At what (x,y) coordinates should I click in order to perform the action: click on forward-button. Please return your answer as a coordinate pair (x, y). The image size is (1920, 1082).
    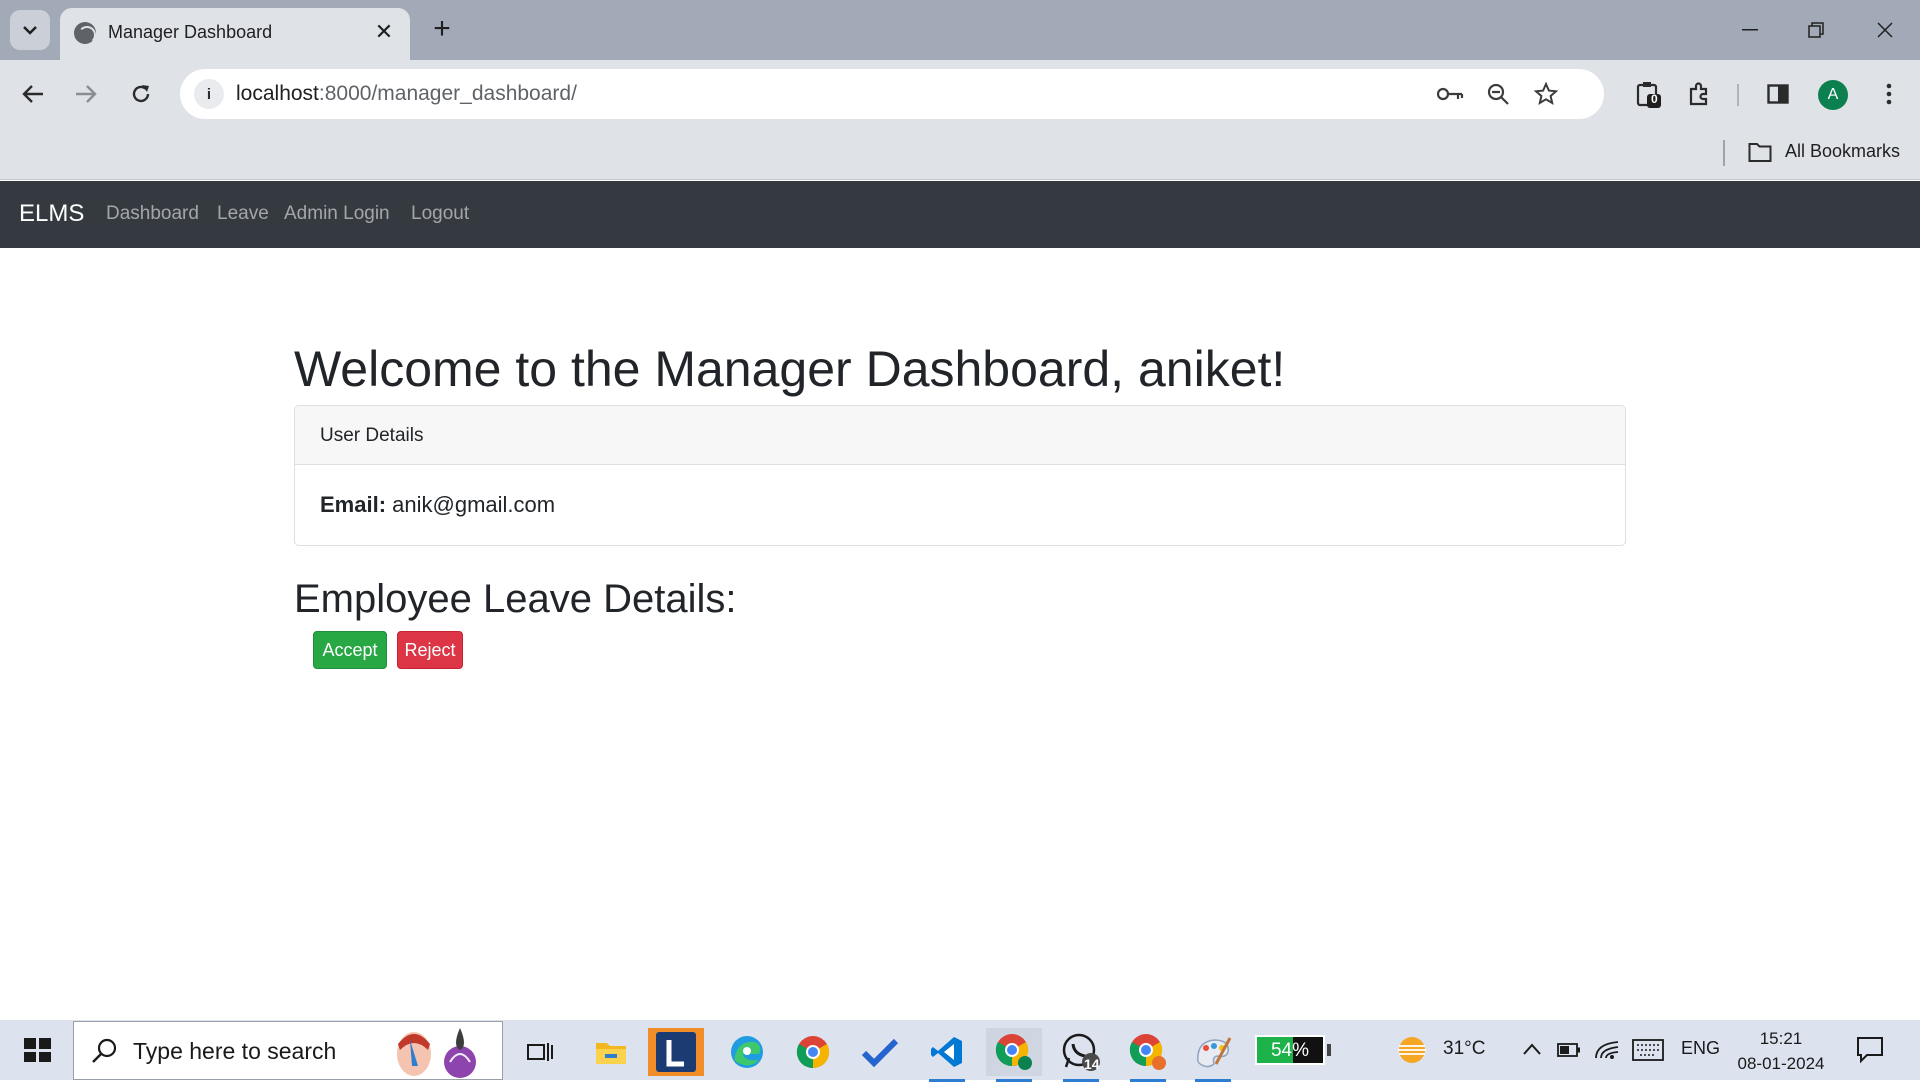
    Looking at the image, I should click on (86, 94).